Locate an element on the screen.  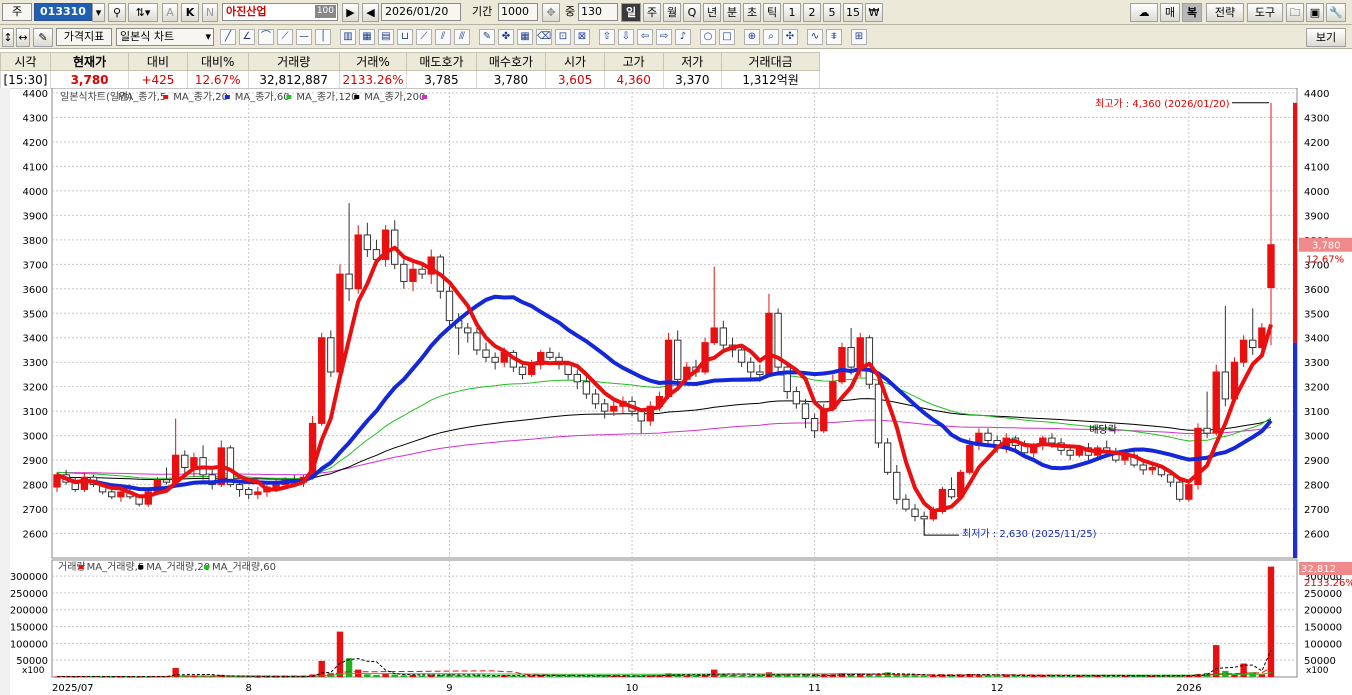
note-icon: ♪ is located at coordinates (683, 37).